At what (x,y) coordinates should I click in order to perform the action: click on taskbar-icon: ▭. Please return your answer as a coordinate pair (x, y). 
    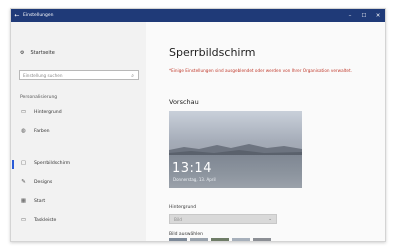
    Looking at the image, I should click on (23, 220).